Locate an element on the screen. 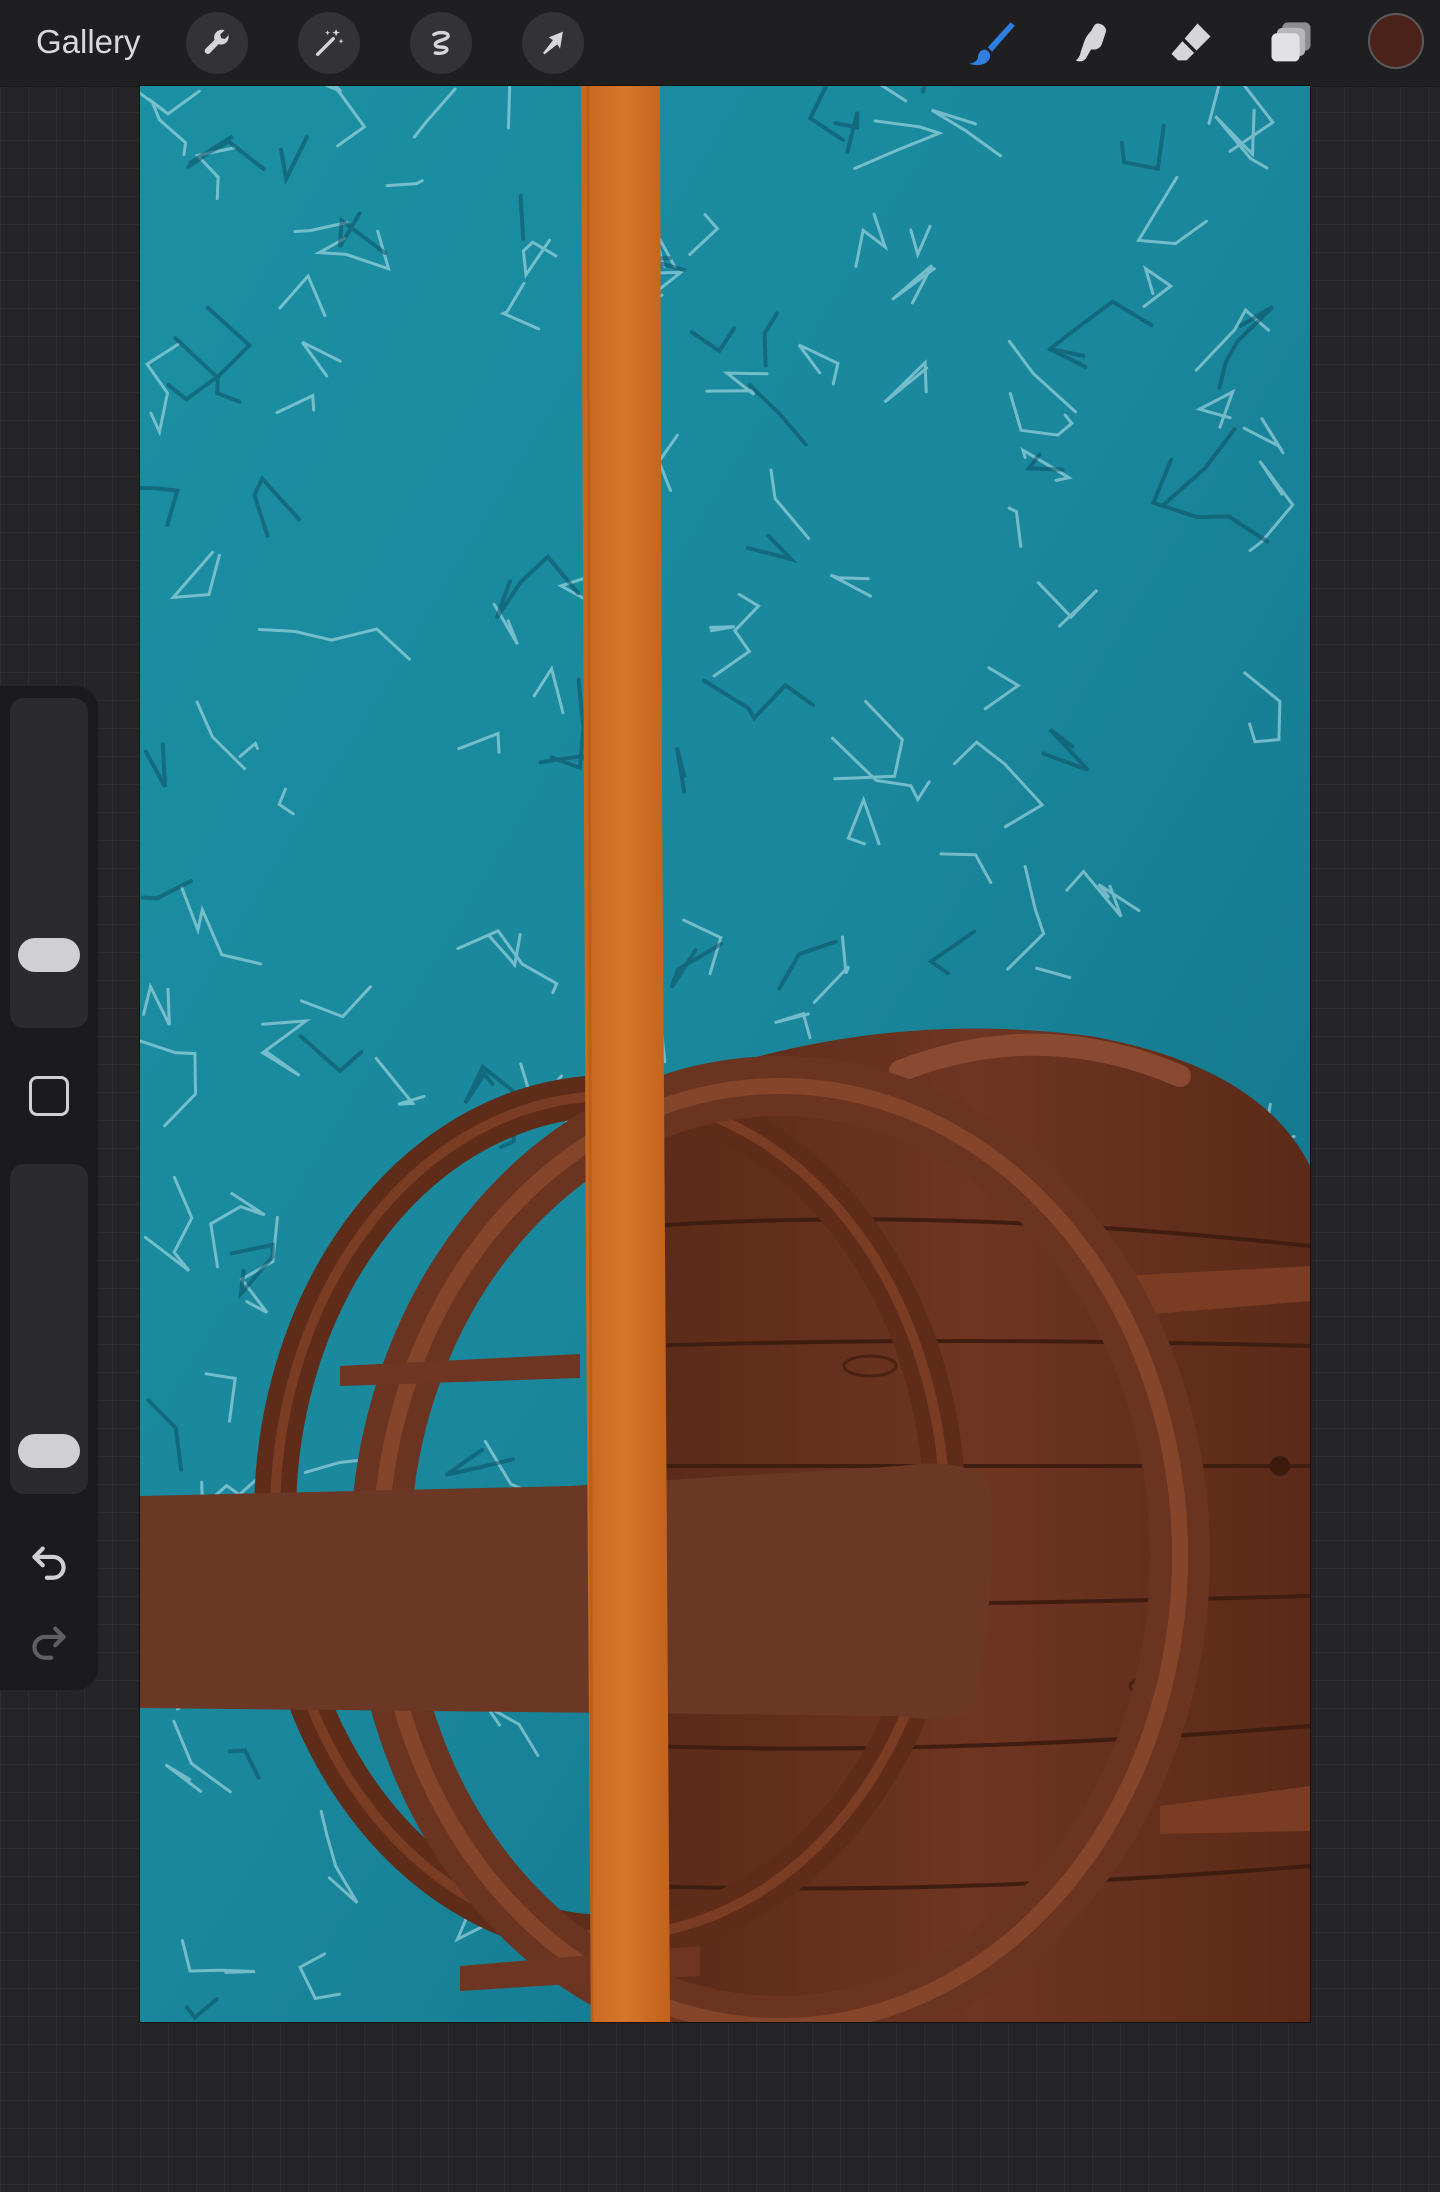  redo-button is located at coordinates (49, 1639).